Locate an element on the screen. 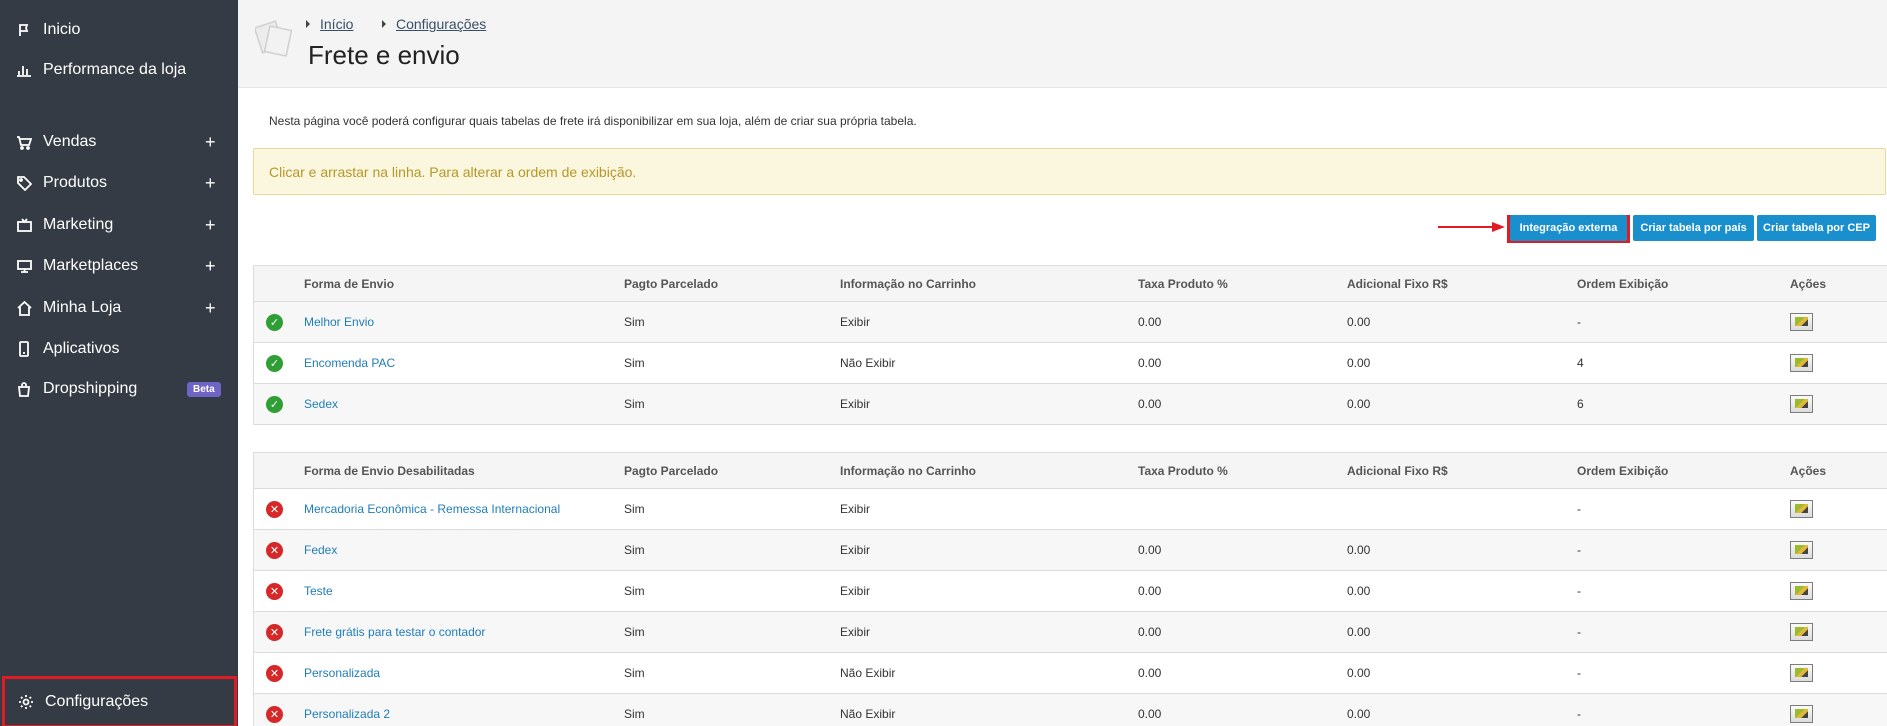 The height and width of the screenshot is (726, 1887). sidebar-item-label: Performance da loja is located at coordinates (115, 69).